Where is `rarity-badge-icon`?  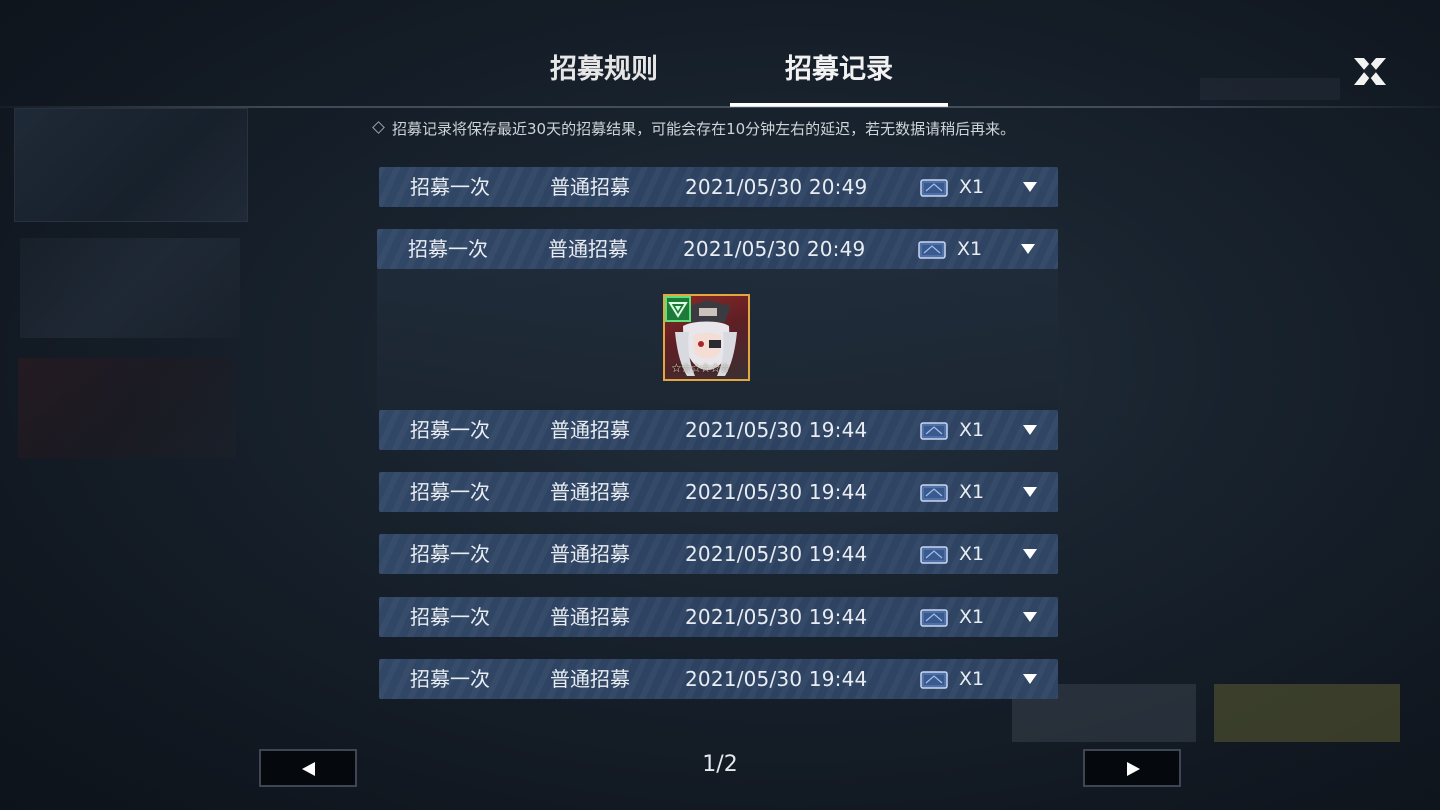 rarity-badge-icon is located at coordinates (678, 309).